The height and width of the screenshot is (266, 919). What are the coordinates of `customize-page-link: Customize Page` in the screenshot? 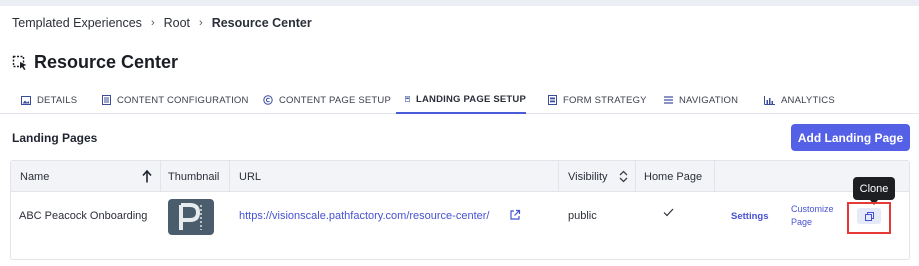 It's located at (812, 215).